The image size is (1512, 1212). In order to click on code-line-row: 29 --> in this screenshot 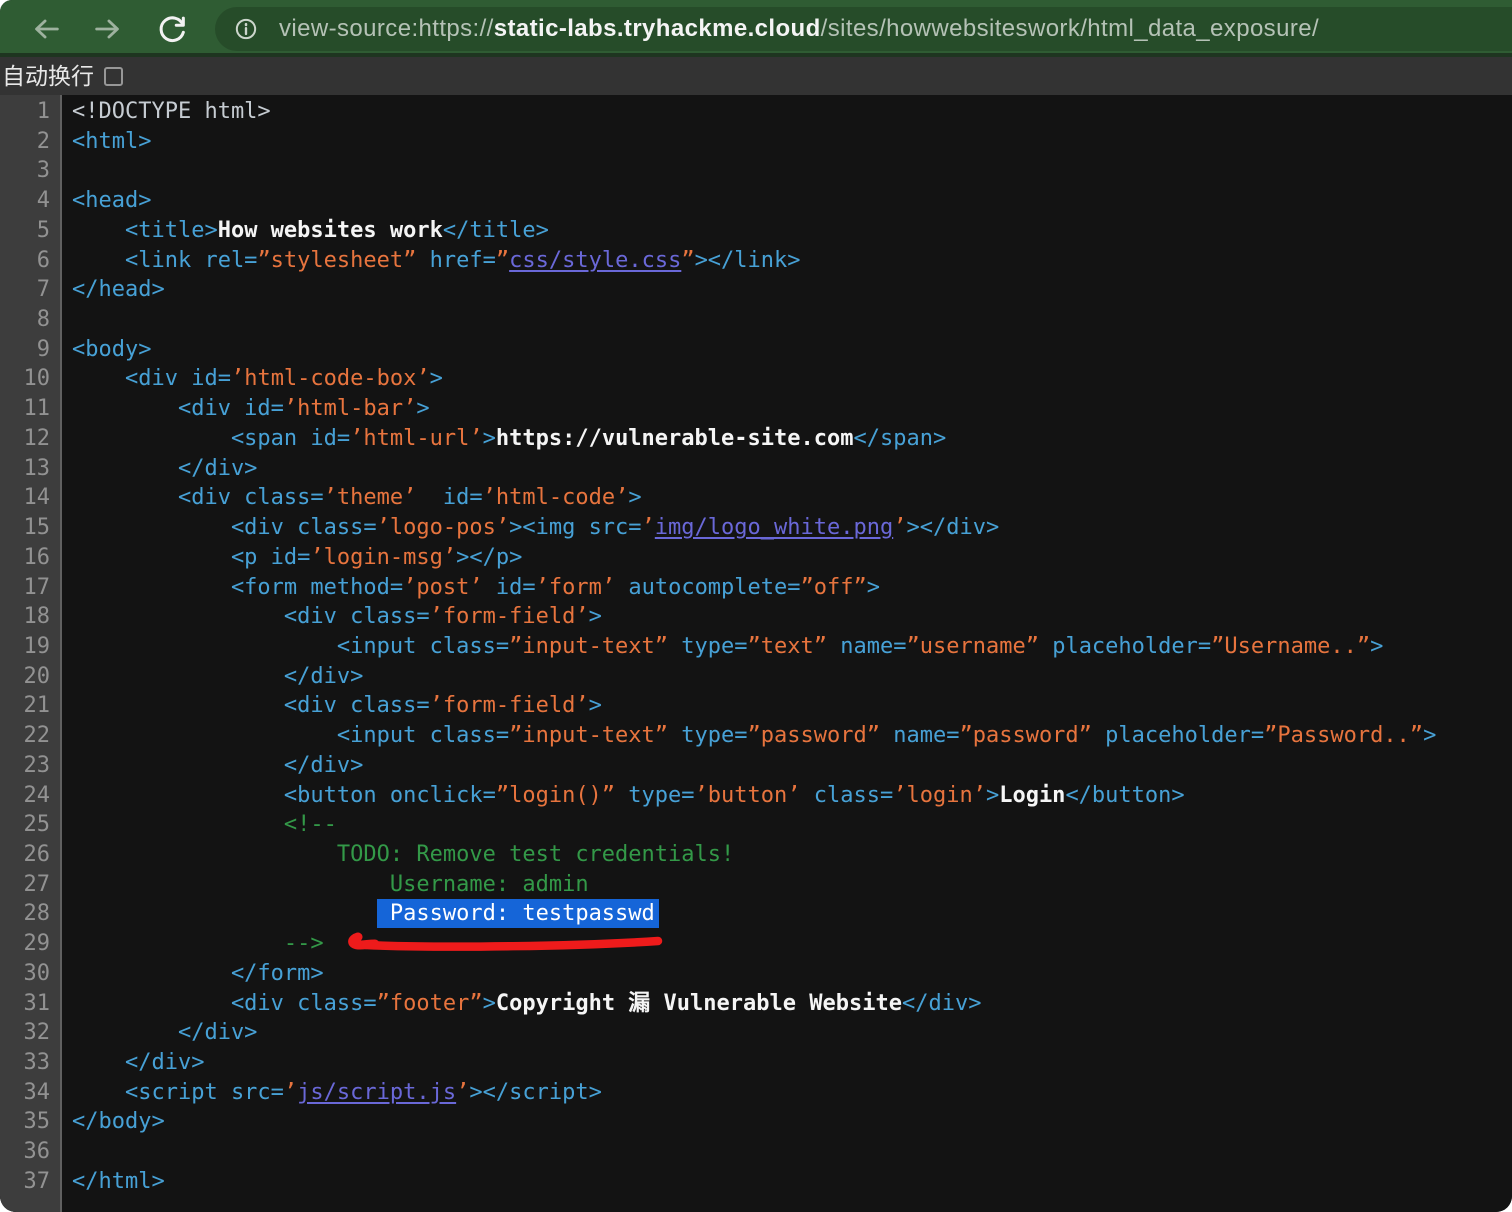, I will do `click(756, 944)`.